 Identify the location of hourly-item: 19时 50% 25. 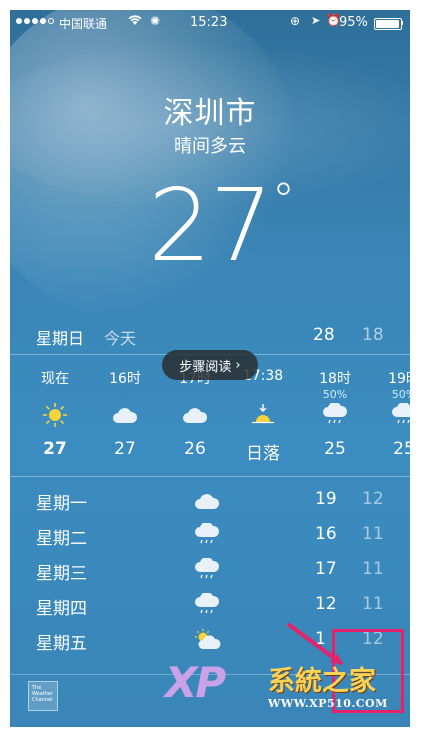
(392, 407).